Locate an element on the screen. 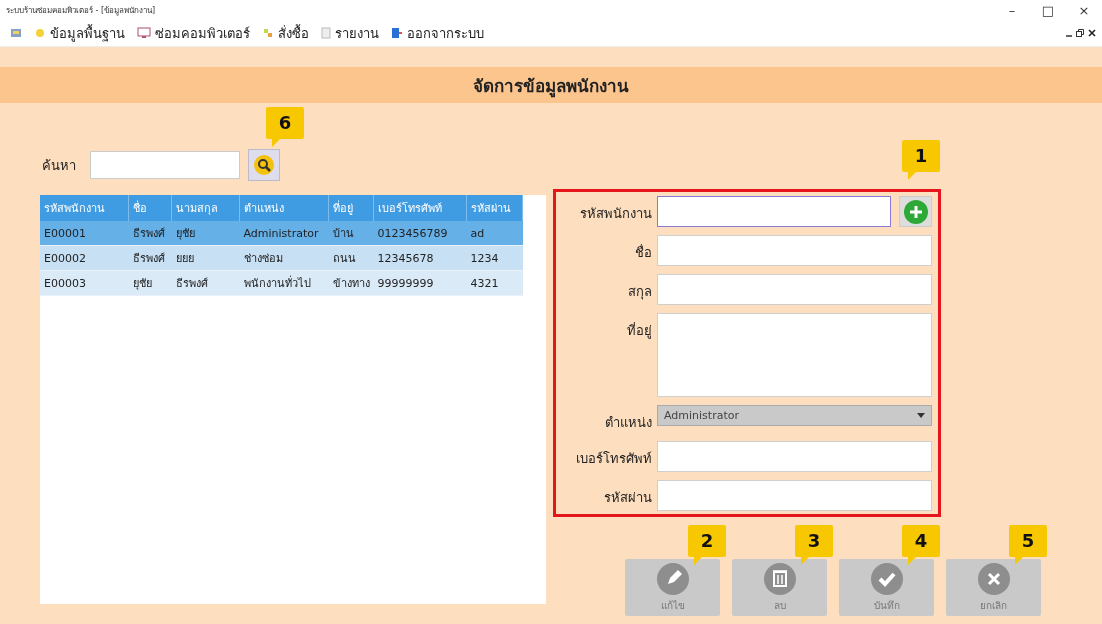 This screenshot has height=624, width=1102. caret-icon is located at coordinates (921, 415).